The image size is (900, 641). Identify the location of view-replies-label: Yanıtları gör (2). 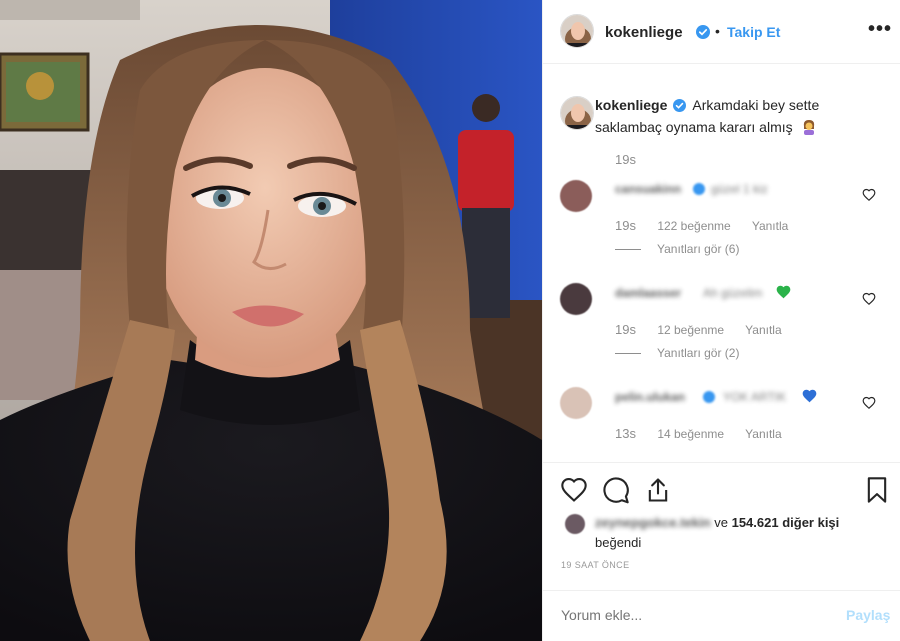
(698, 353).